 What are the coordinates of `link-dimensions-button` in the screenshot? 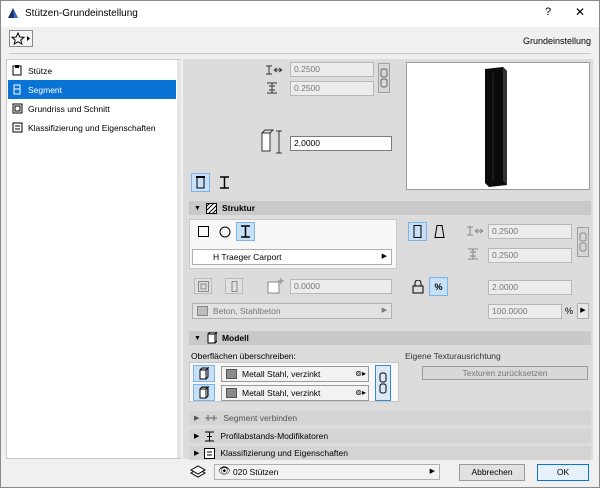 It's located at (384, 78).